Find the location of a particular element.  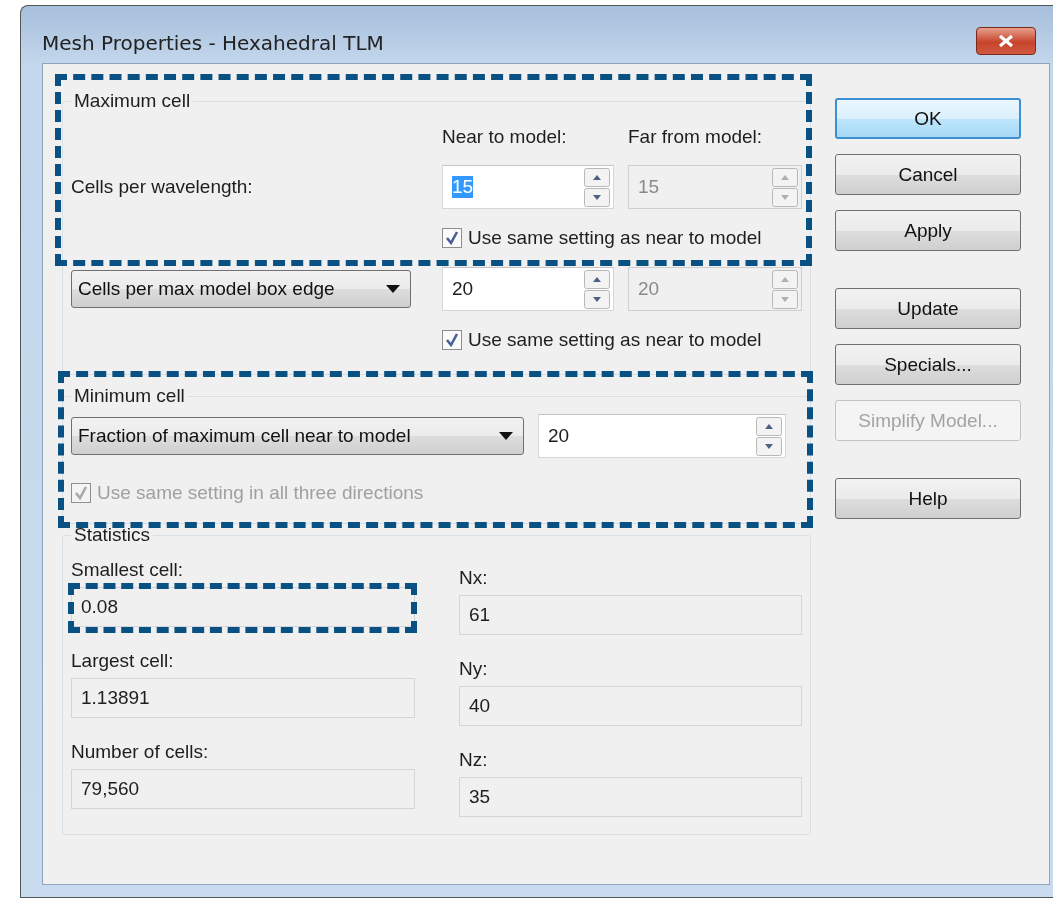

close-button is located at coordinates (1006, 41).